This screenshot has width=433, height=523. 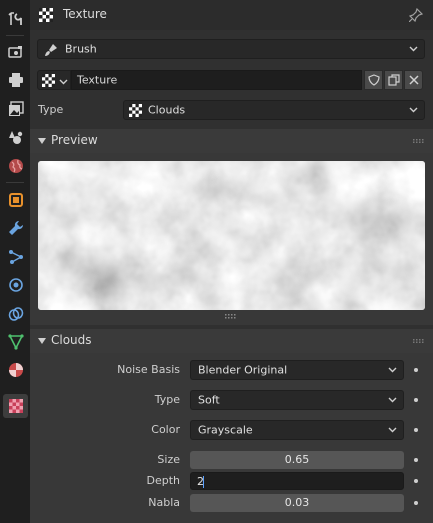 I want to click on size-field: 0.65, so click(x=297, y=460).